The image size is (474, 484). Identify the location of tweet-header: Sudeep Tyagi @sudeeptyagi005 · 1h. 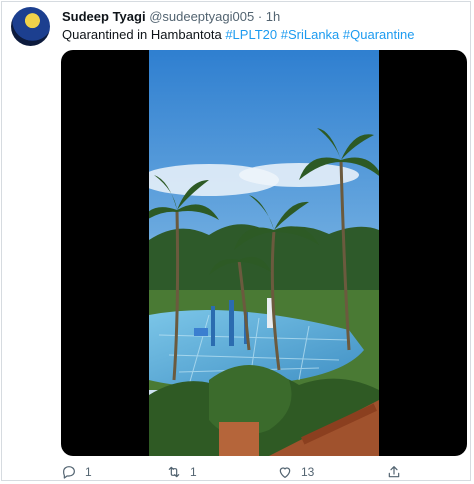
(171, 16).